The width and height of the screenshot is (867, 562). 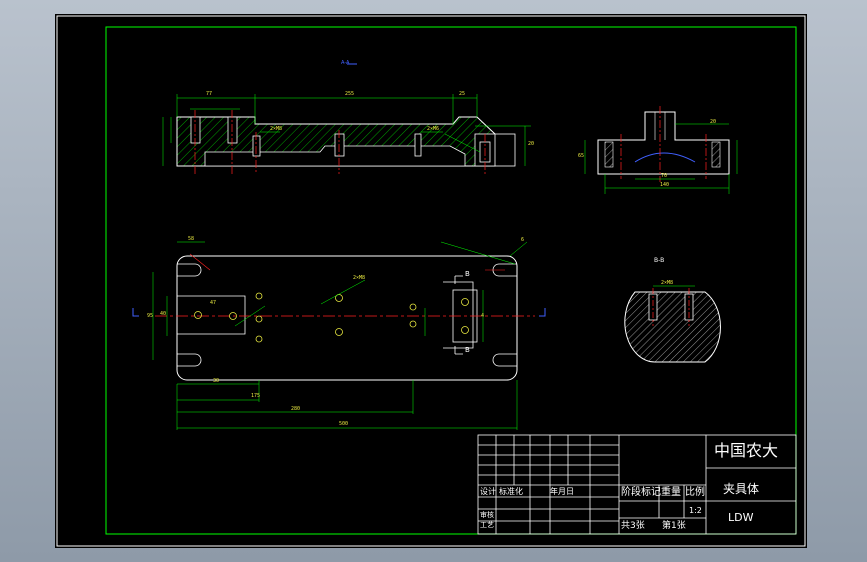 I want to click on weight-label: 重量, so click(x=671, y=492).